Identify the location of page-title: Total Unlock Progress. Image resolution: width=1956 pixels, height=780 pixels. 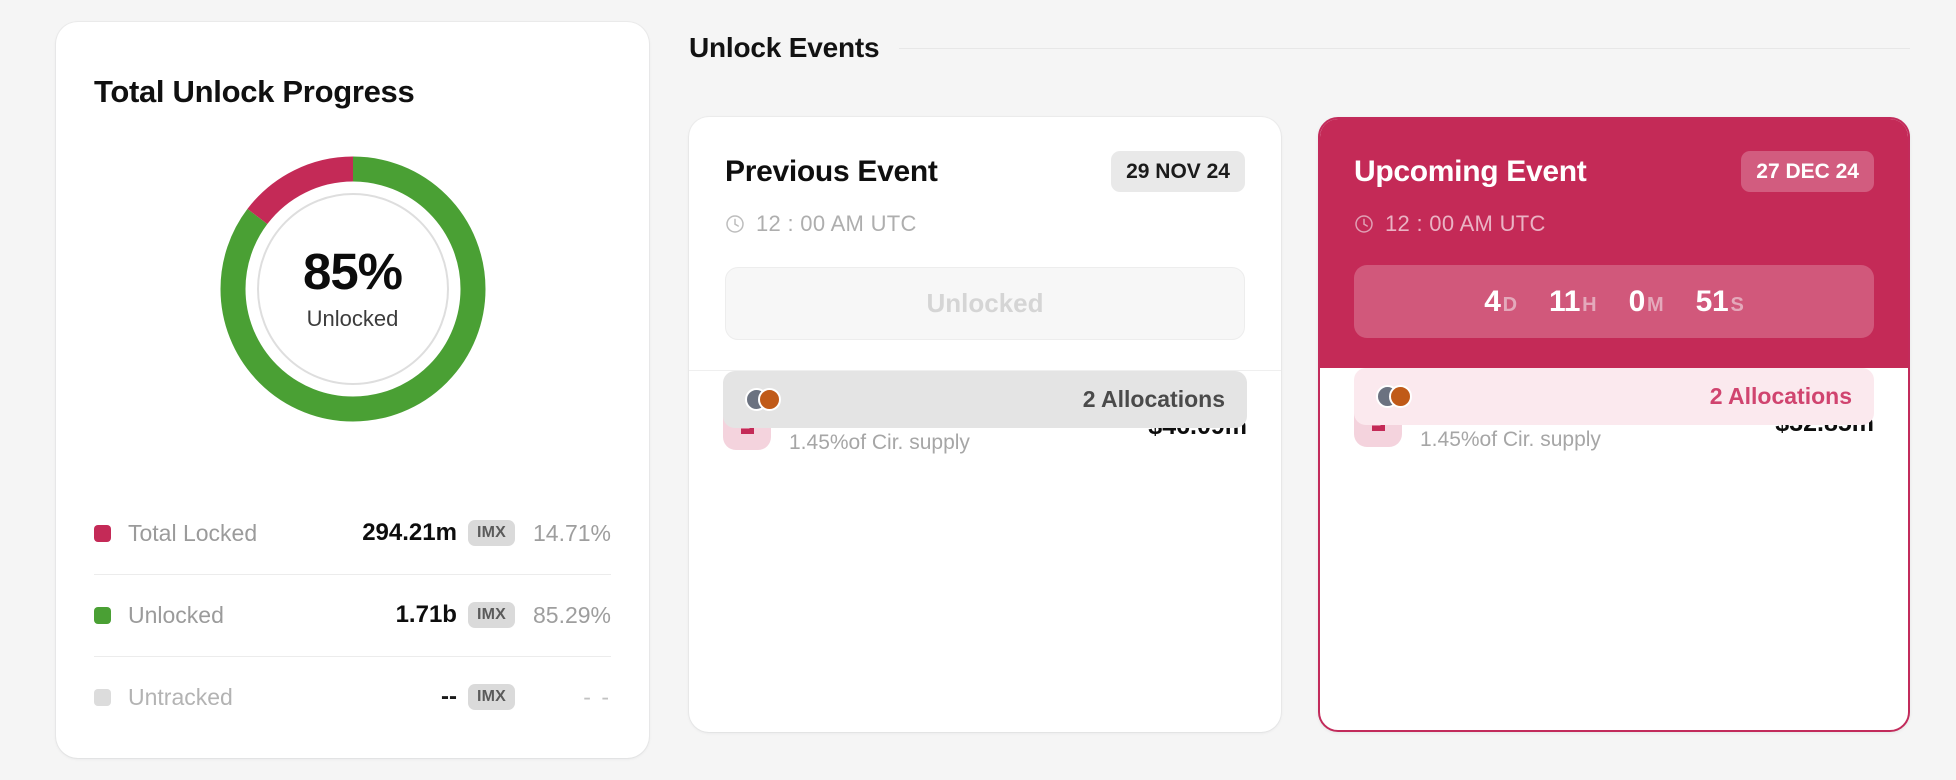
(254, 91).